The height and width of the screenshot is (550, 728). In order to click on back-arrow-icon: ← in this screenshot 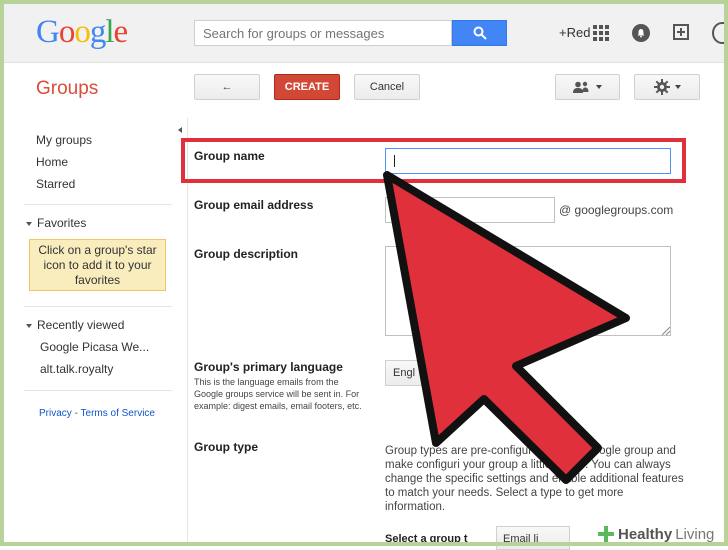, I will do `click(227, 87)`.